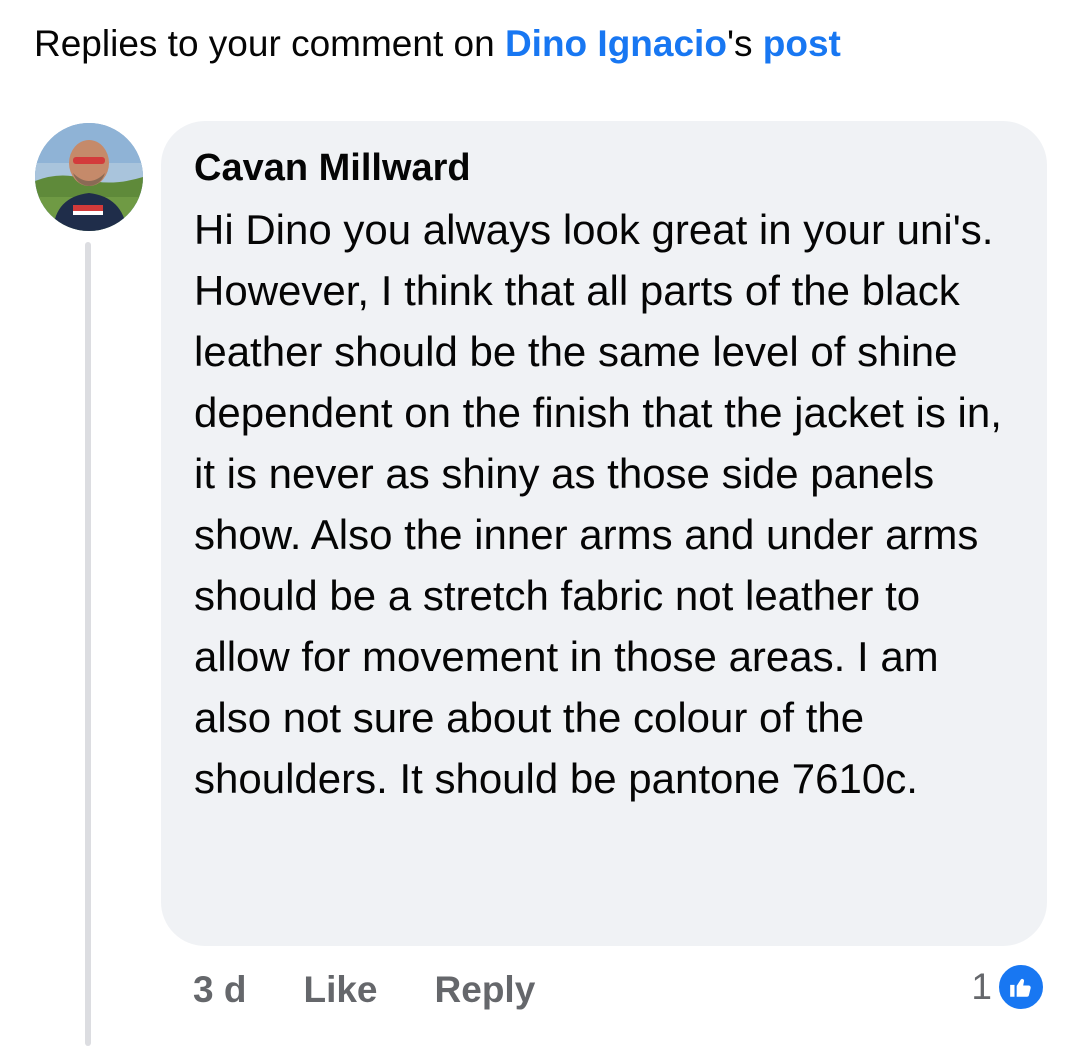  Describe the element at coordinates (485, 990) in the screenshot. I see `reply-button: Reply` at that location.